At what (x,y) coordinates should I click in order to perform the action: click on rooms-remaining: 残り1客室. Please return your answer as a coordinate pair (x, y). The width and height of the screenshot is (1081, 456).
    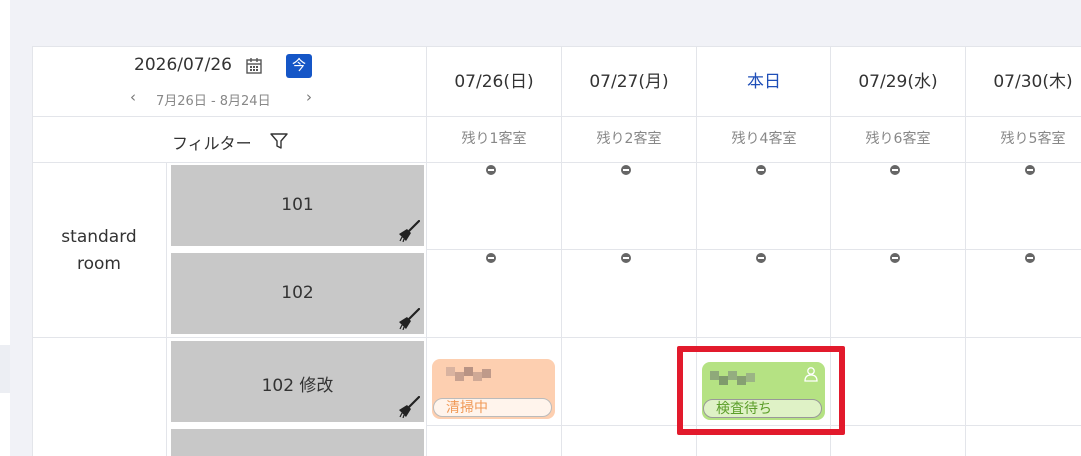
    Looking at the image, I should click on (494, 139).